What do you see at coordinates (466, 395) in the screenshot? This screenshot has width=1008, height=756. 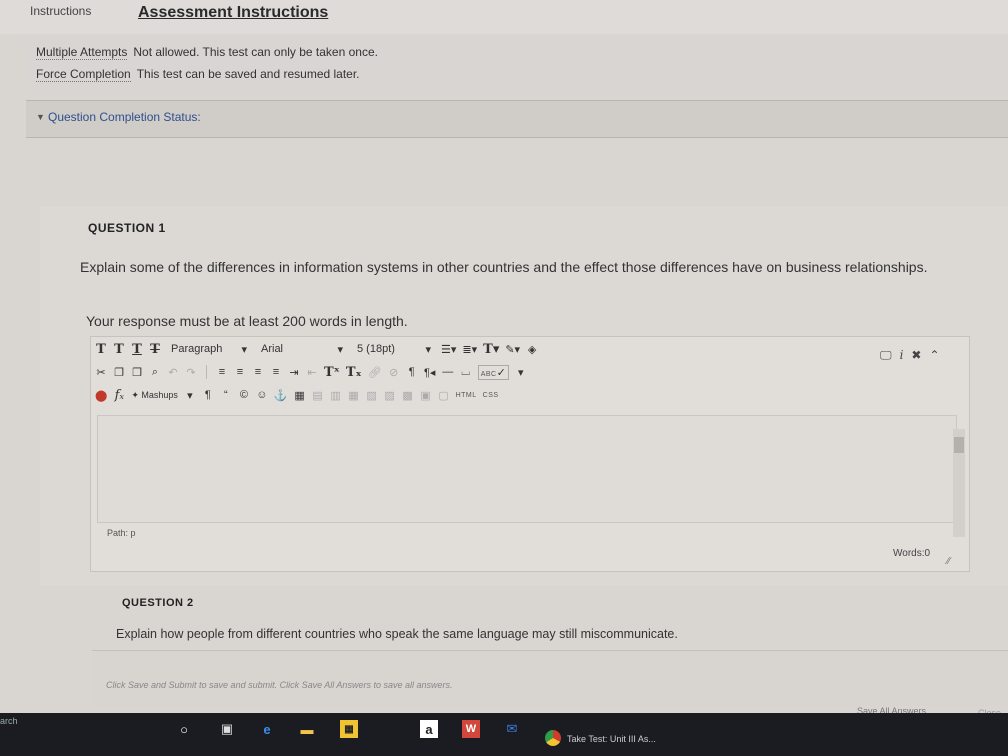 I see `html-source-button: HTML` at bounding box center [466, 395].